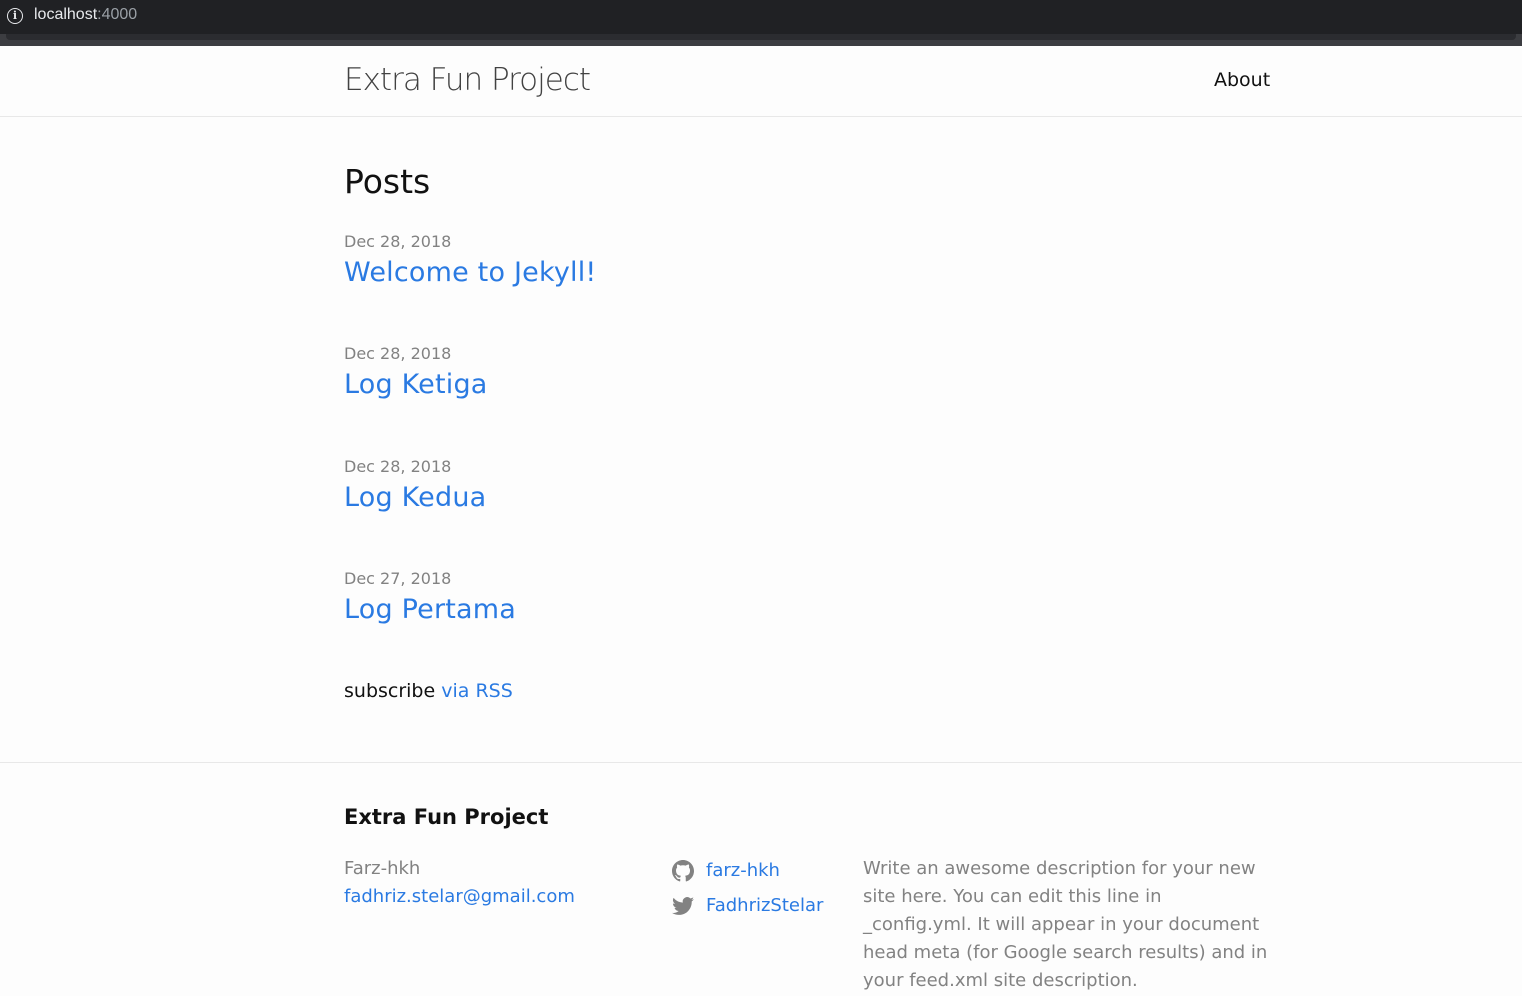 This screenshot has height=996, width=1522. What do you see at coordinates (1242, 80) in the screenshot?
I see `nav-about-link: About` at bounding box center [1242, 80].